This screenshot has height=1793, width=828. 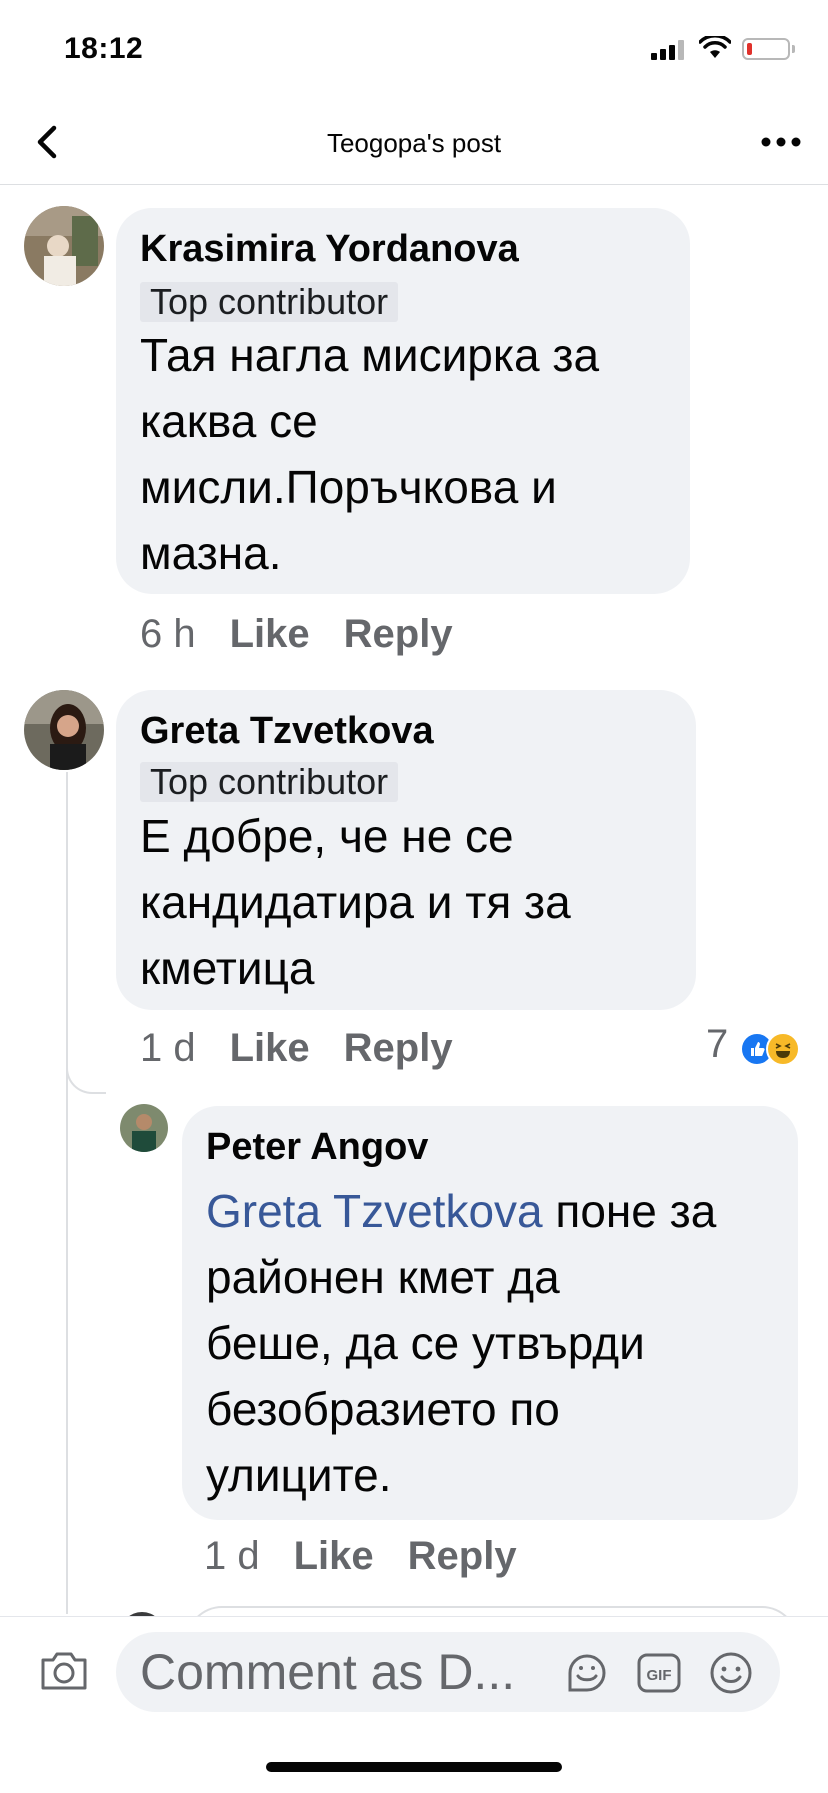 What do you see at coordinates (86, 1077) in the screenshot?
I see `reply-connector` at bounding box center [86, 1077].